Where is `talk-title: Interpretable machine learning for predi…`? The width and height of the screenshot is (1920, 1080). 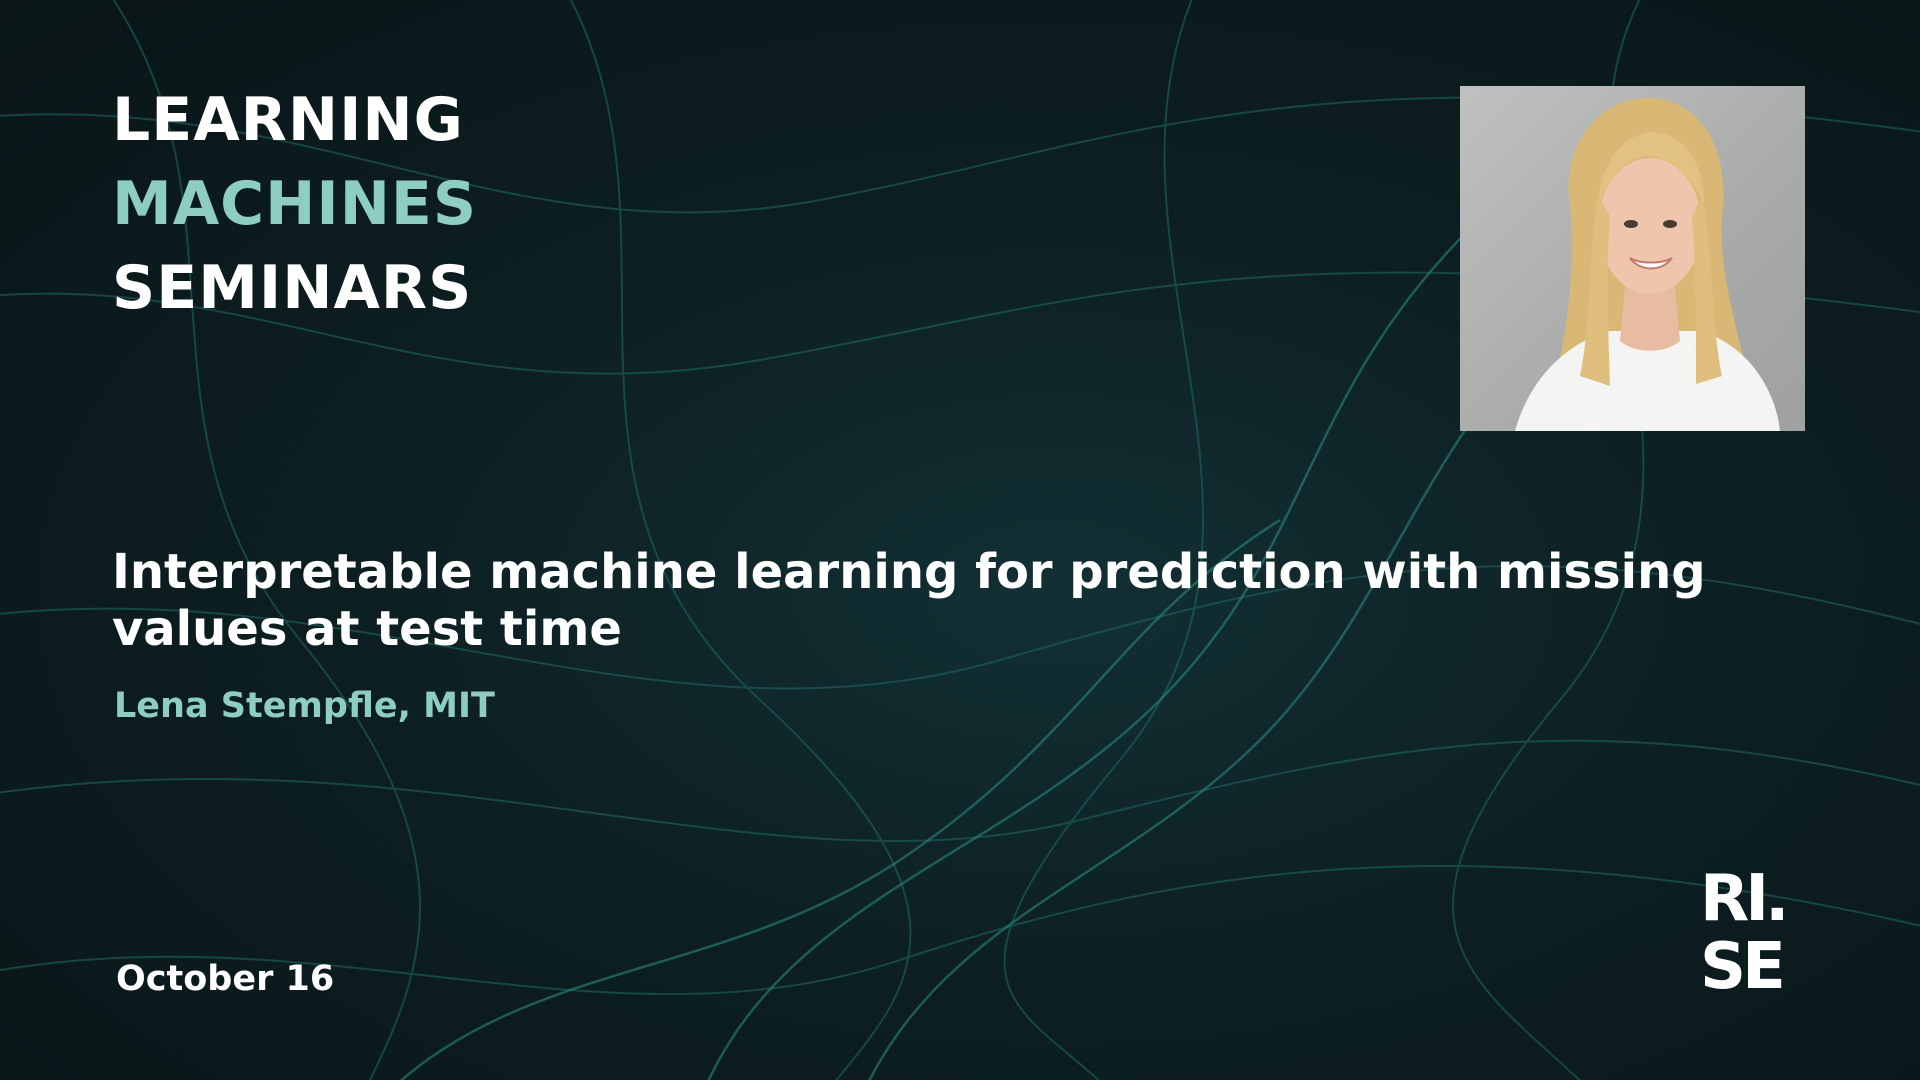 talk-title: Interpretable machine learning for predi… is located at coordinates (909, 600).